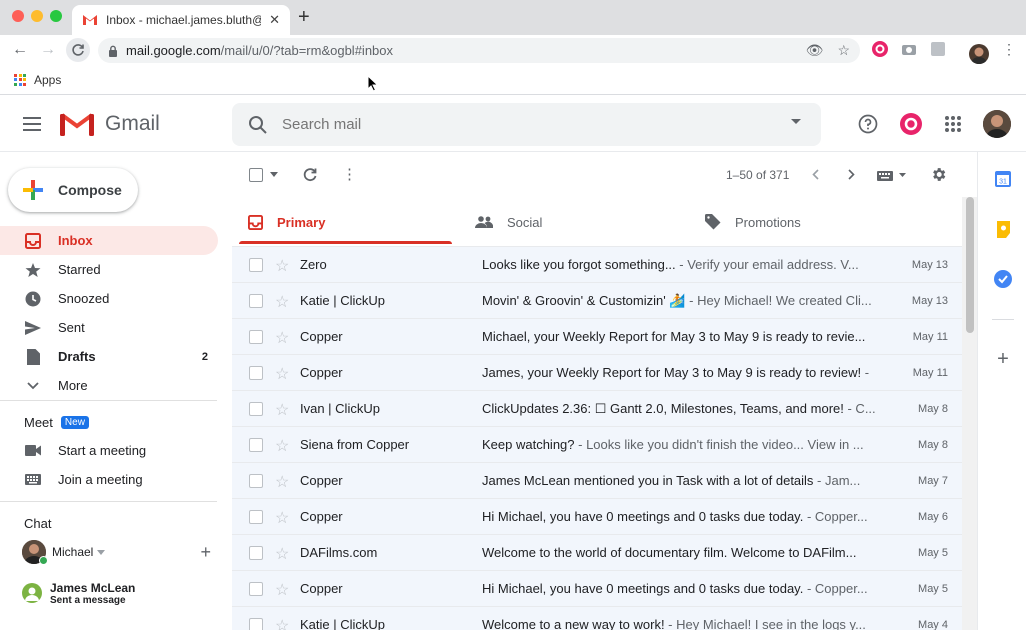 This screenshot has height=630, width=1026. What do you see at coordinates (997, 124) in the screenshot?
I see `account-avatar` at bounding box center [997, 124].